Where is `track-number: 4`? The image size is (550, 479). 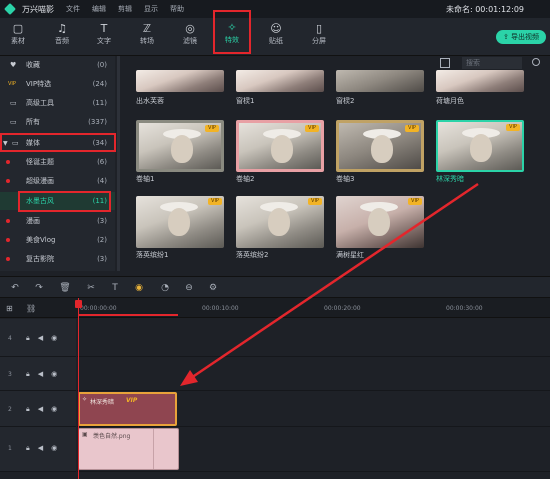 track-number: 4 is located at coordinates (10, 338).